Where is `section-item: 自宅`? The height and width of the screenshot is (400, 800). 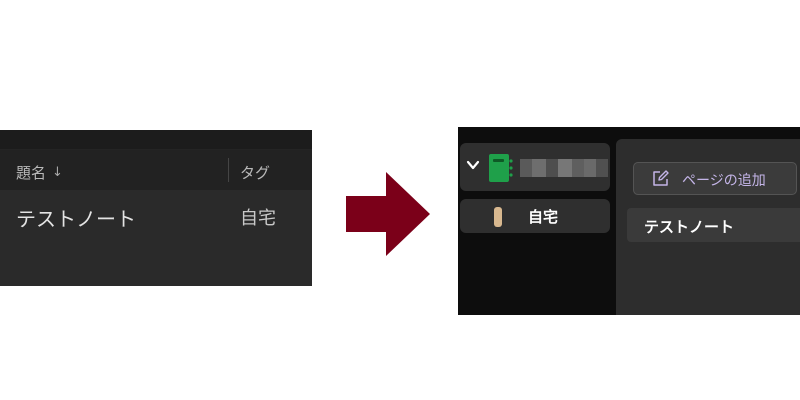 section-item: 自宅 is located at coordinates (535, 216).